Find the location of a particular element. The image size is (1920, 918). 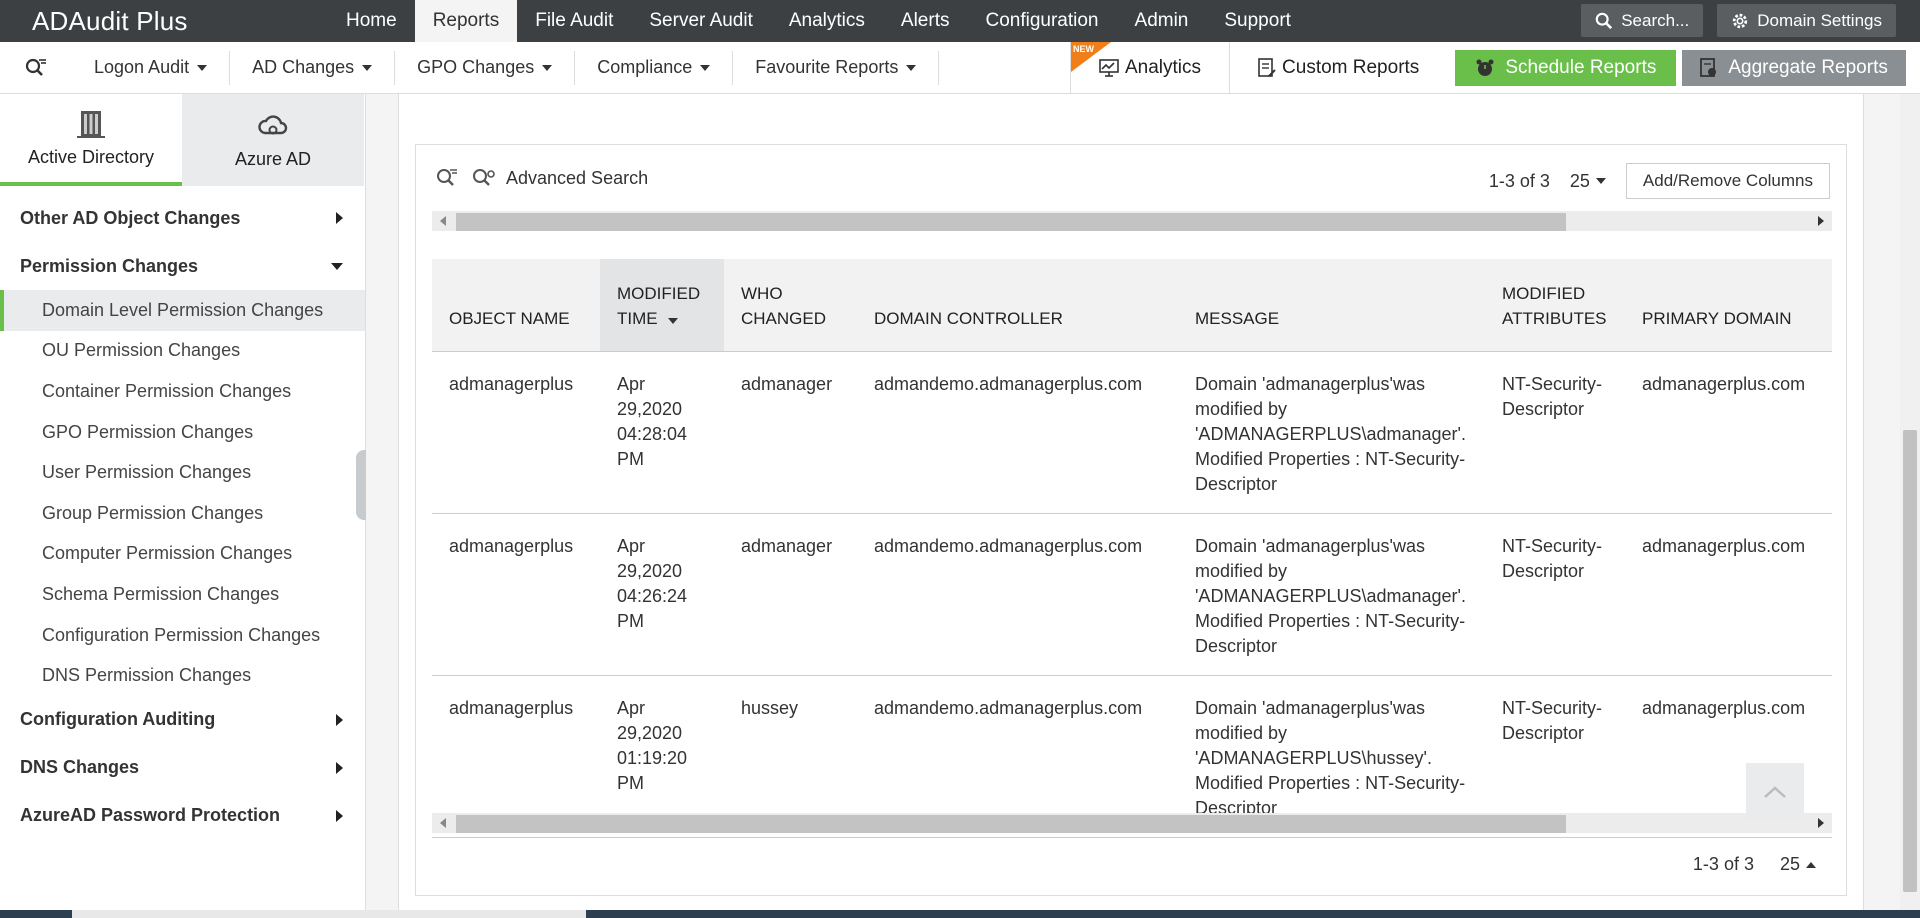

aggregate-reports-button: Aggregate Reports is located at coordinates (1794, 68).